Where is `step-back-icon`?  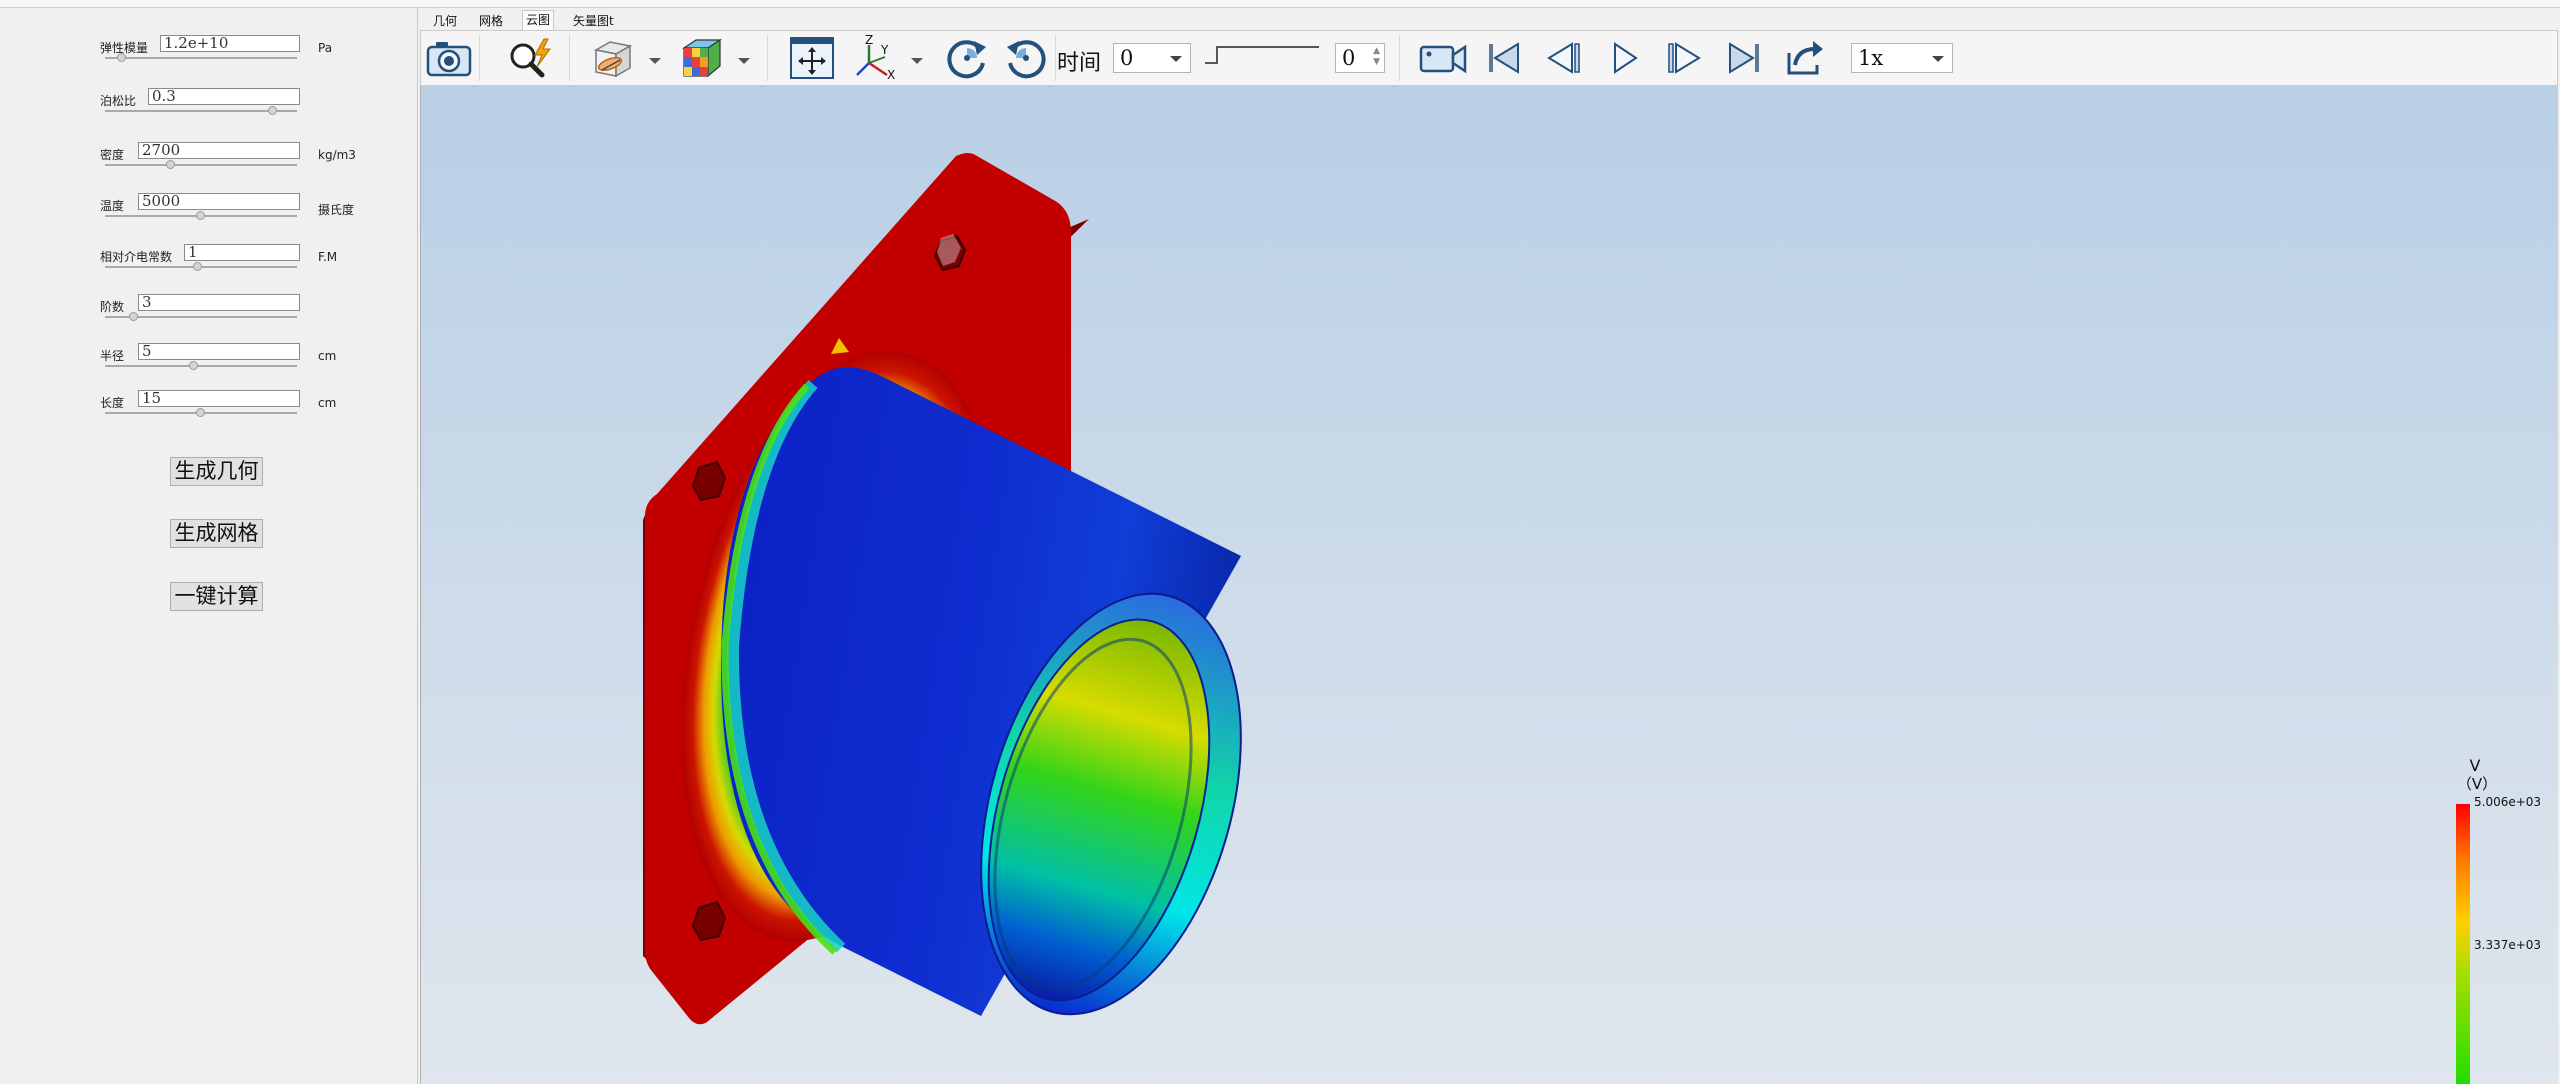 step-back-icon is located at coordinates (1563, 58).